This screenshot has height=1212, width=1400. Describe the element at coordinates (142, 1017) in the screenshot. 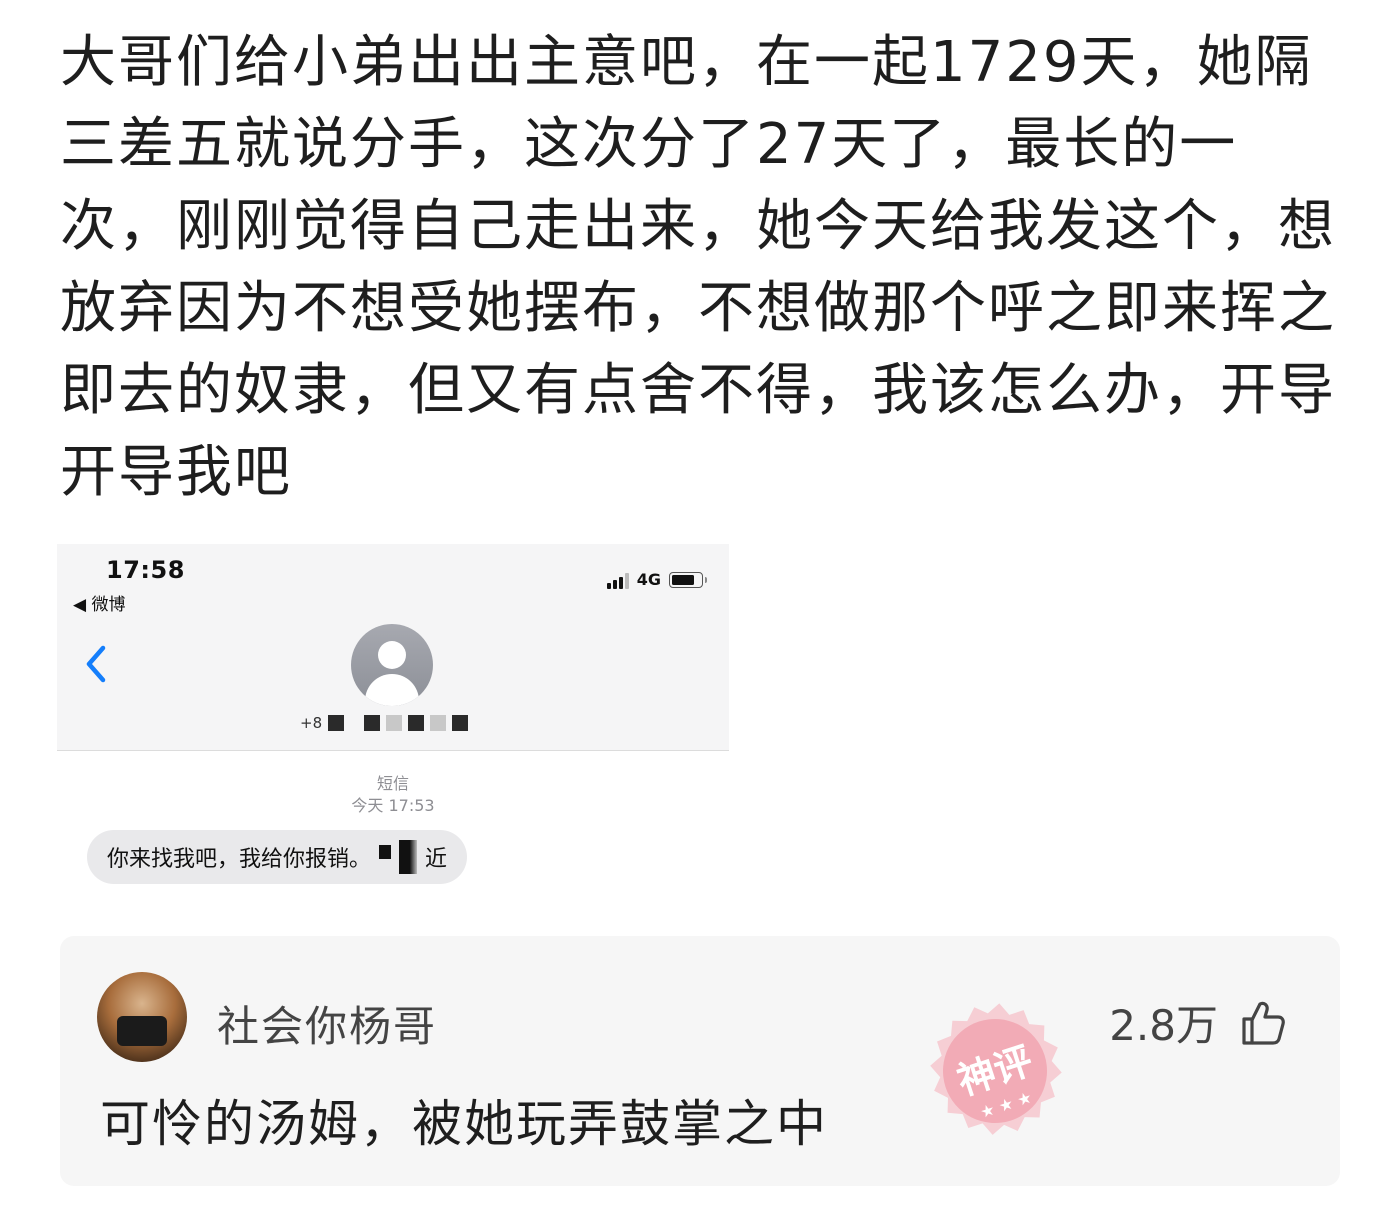

I see `commenter-avatar` at that location.